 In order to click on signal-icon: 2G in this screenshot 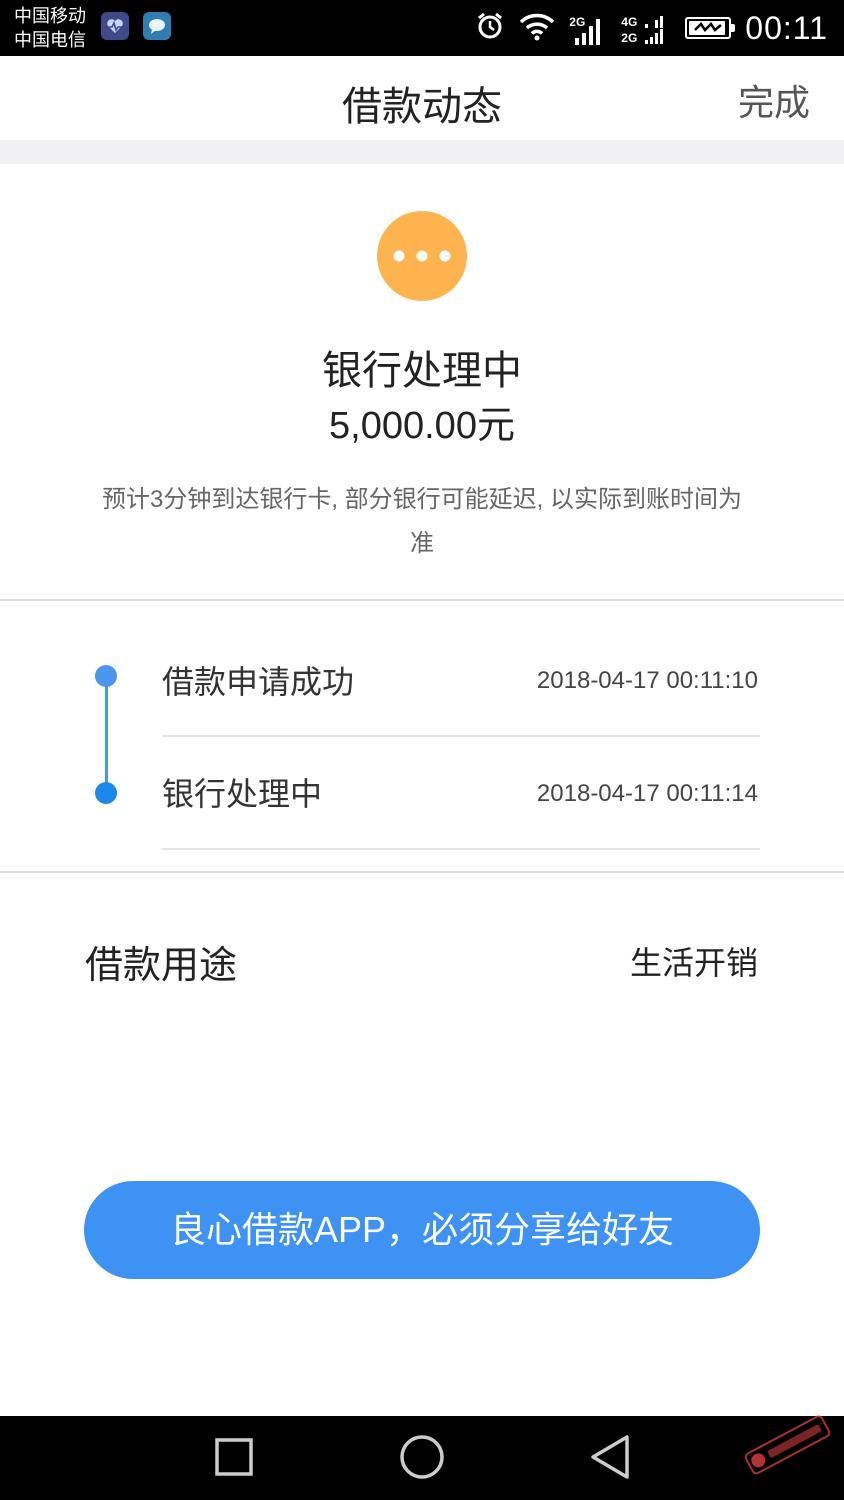, I will do `click(588, 28)`.